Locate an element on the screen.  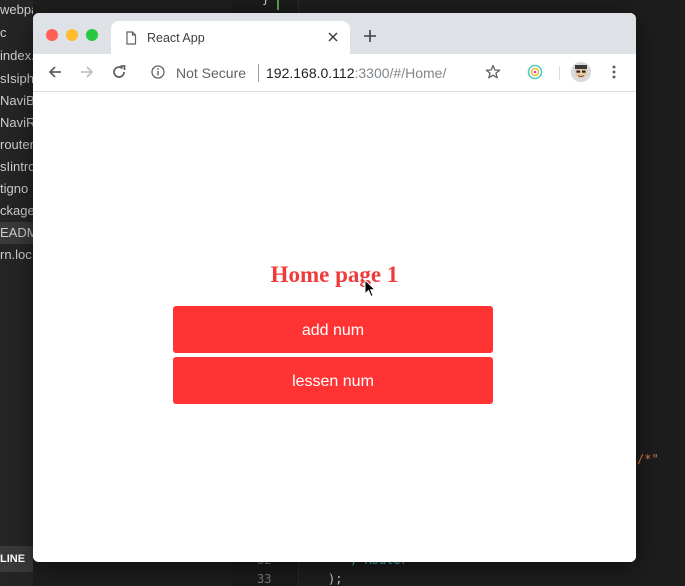
window-zoom-button is located at coordinates (92, 35).